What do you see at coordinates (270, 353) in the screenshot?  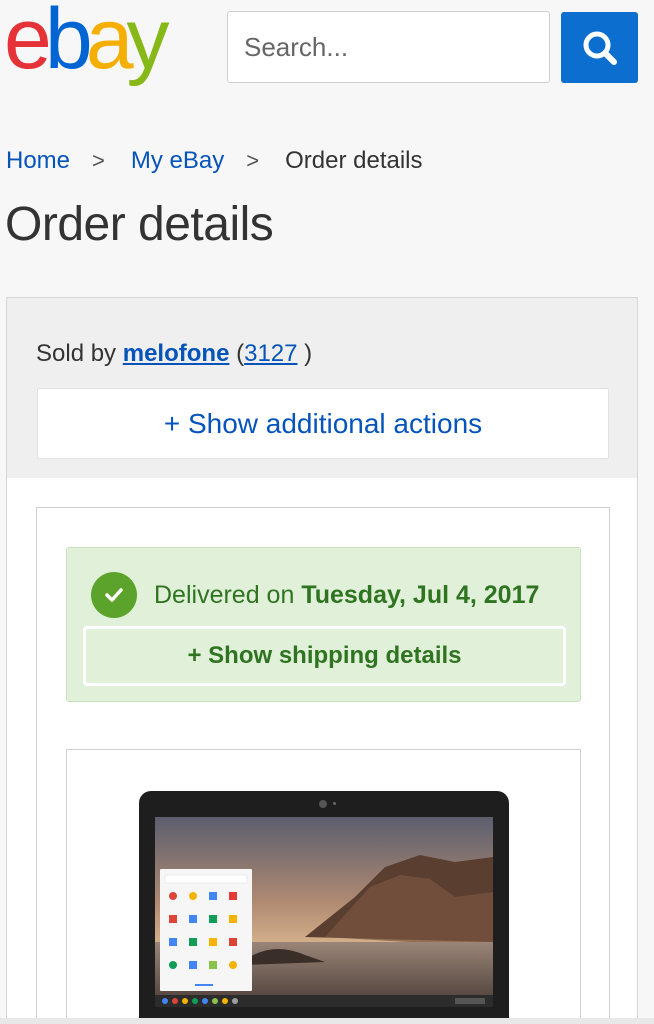 I see `feedback-score-link: 3127` at bounding box center [270, 353].